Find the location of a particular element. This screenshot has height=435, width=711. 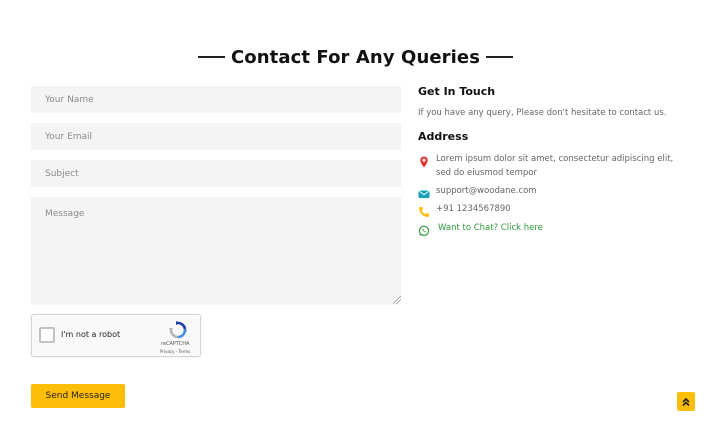

title-line-right is located at coordinates (500, 57).